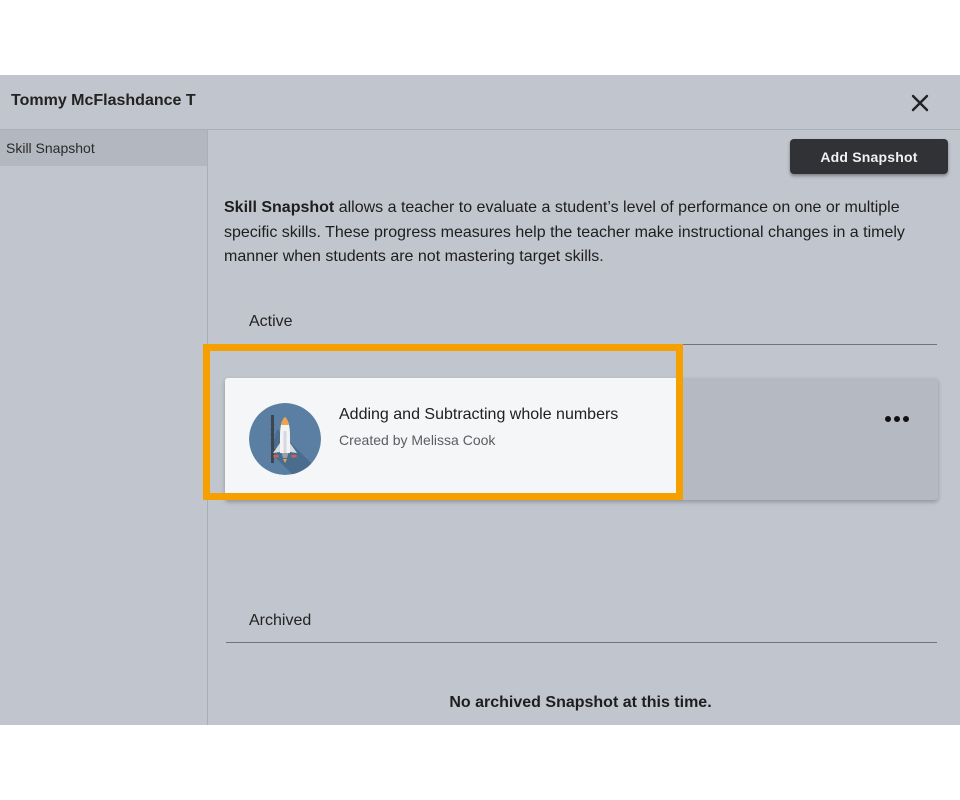  I want to click on sidebar-item-label: Skill Snapshot, so click(50, 148).